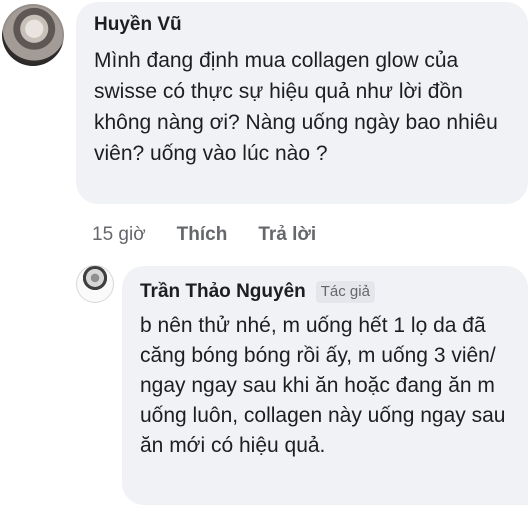  I want to click on reply-header: Trần Thảo Nguyên Tác giả, so click(257, 292).